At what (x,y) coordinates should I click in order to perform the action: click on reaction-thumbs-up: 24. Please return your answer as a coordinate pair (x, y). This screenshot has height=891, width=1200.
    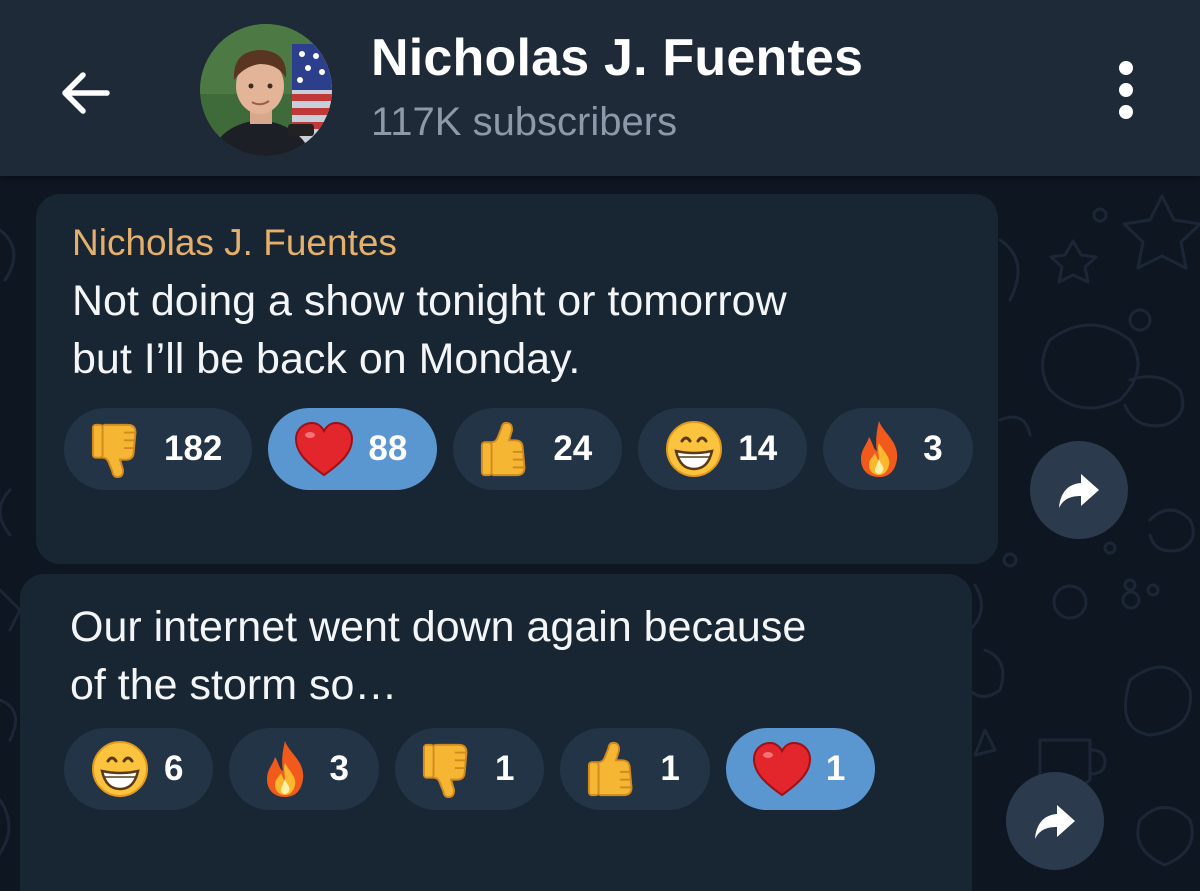
    Looking at the image, I should click on (538, 449).